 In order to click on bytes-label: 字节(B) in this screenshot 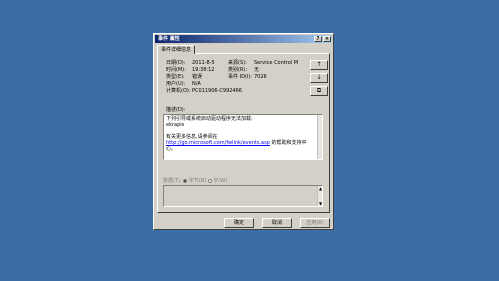, I will do `click(197, 181)`.